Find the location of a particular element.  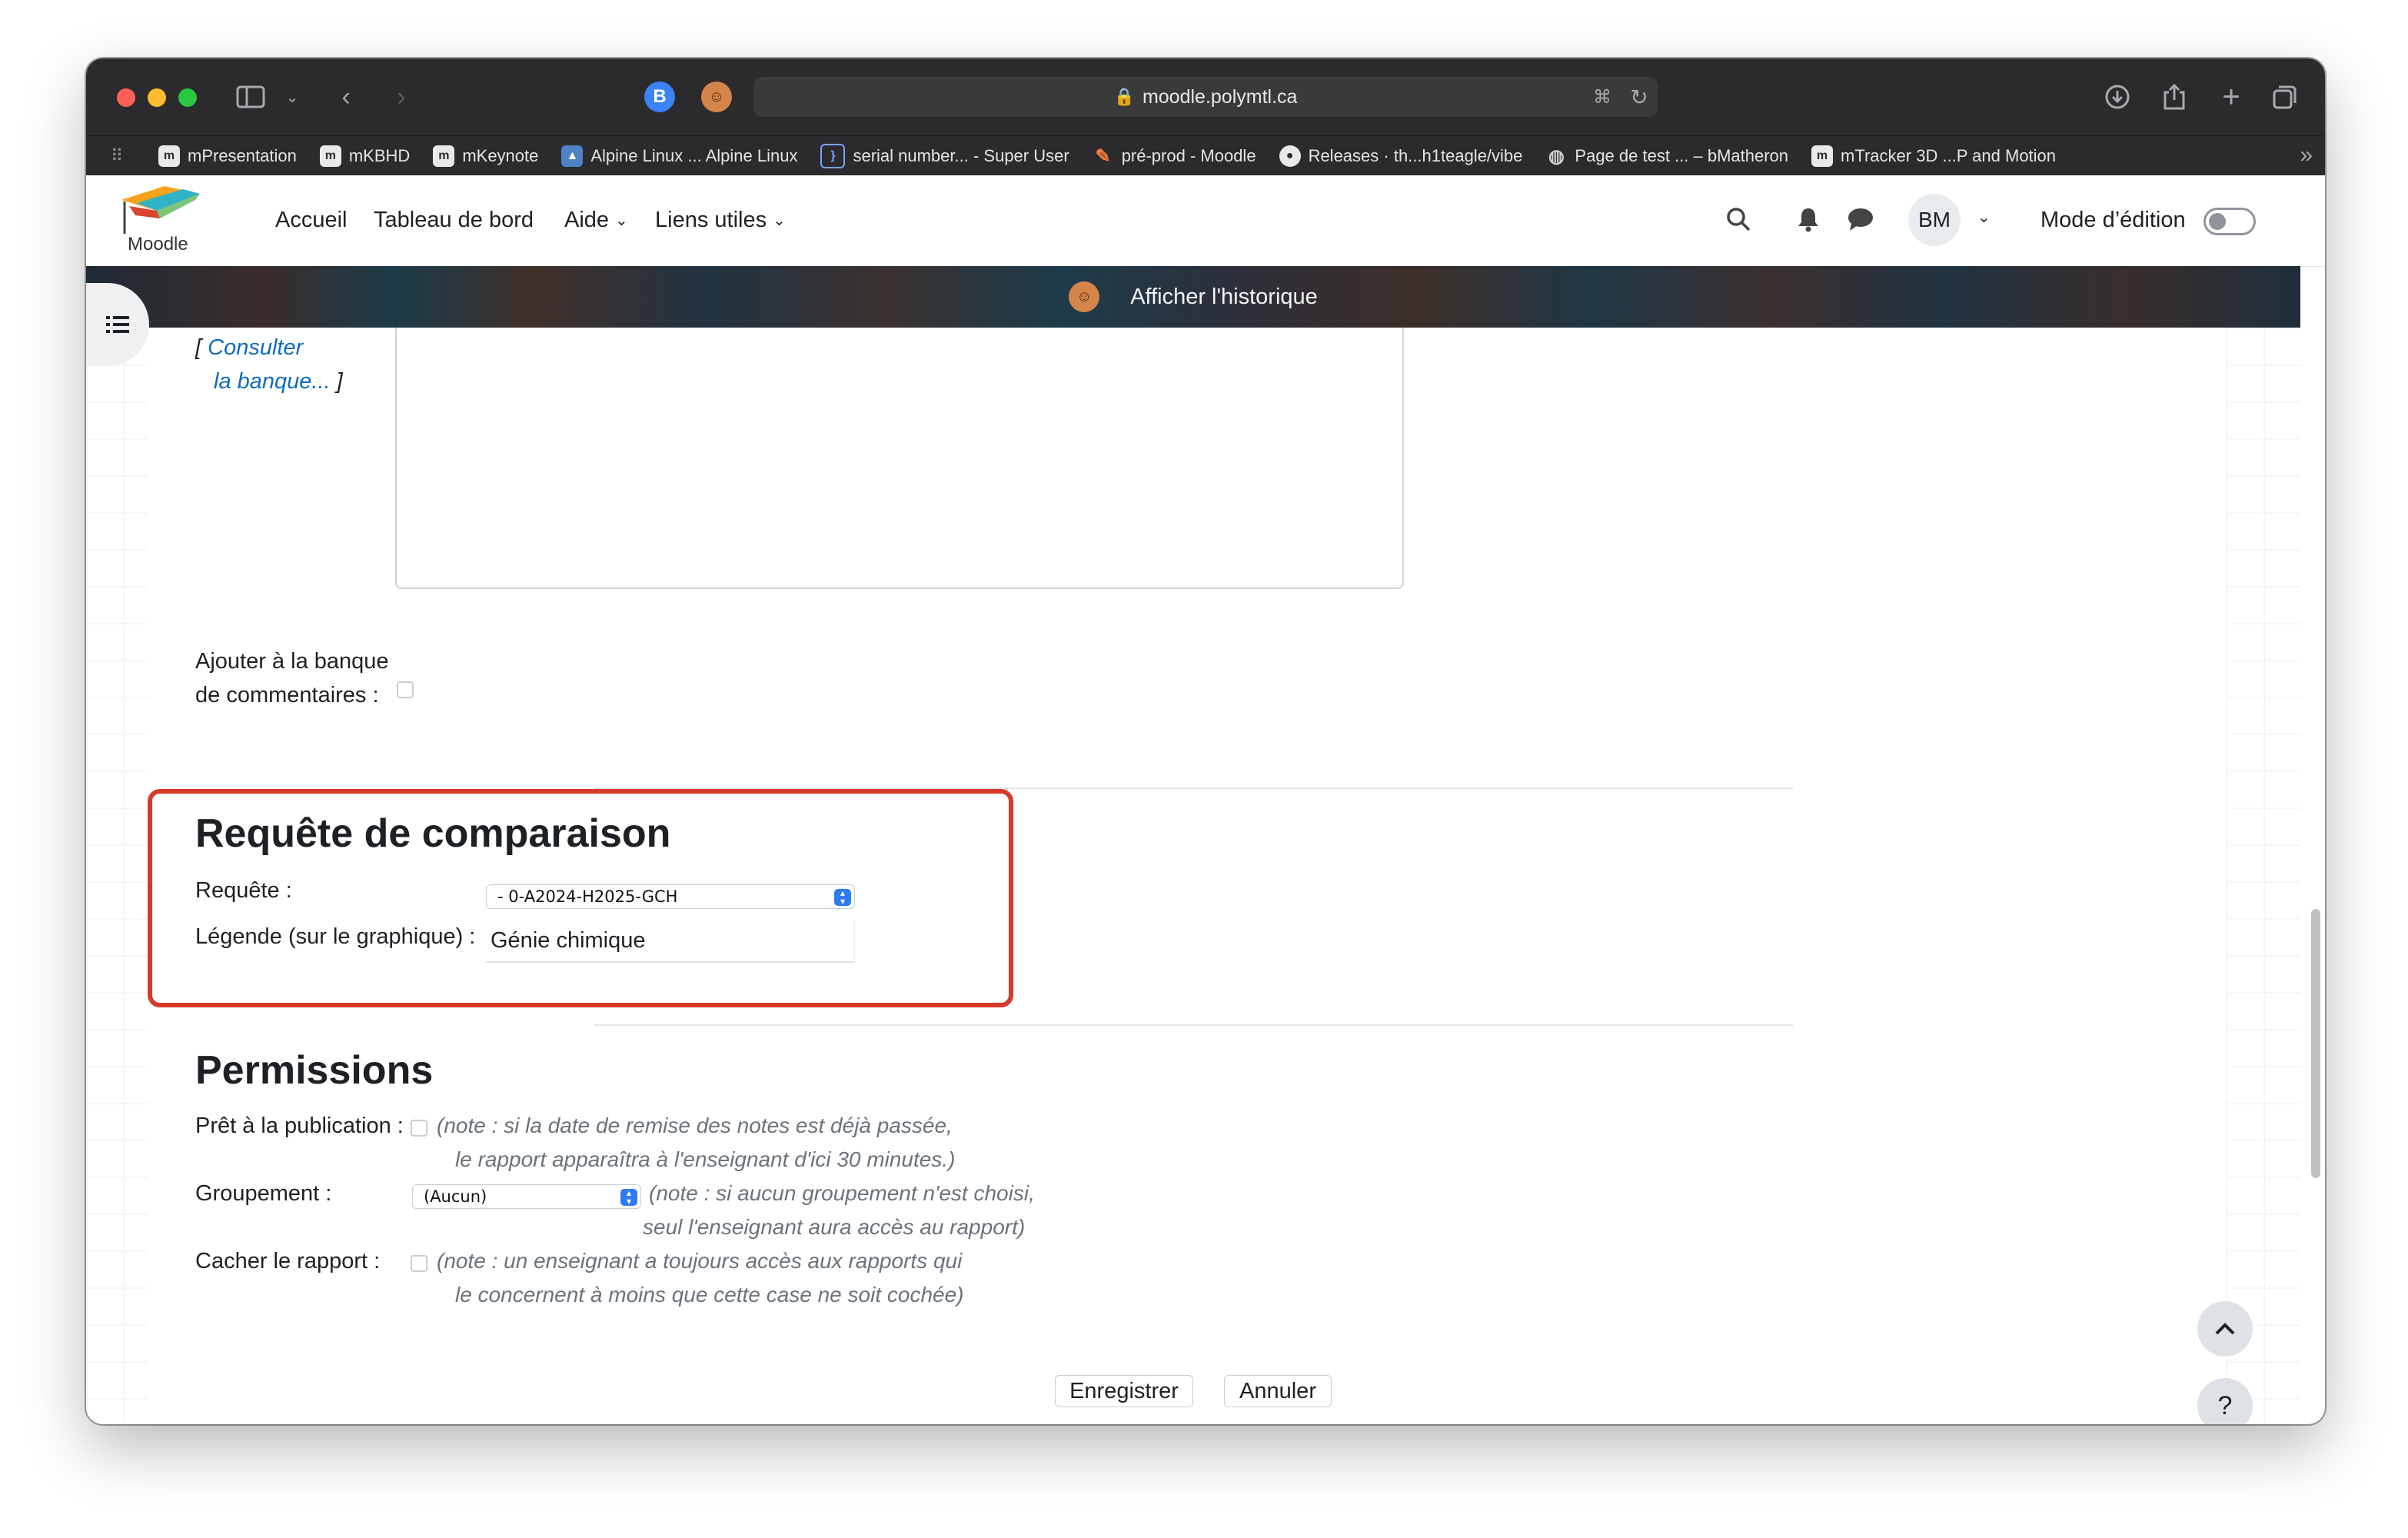

reload-icon: ↻ is located at coordinates (1640, 97).